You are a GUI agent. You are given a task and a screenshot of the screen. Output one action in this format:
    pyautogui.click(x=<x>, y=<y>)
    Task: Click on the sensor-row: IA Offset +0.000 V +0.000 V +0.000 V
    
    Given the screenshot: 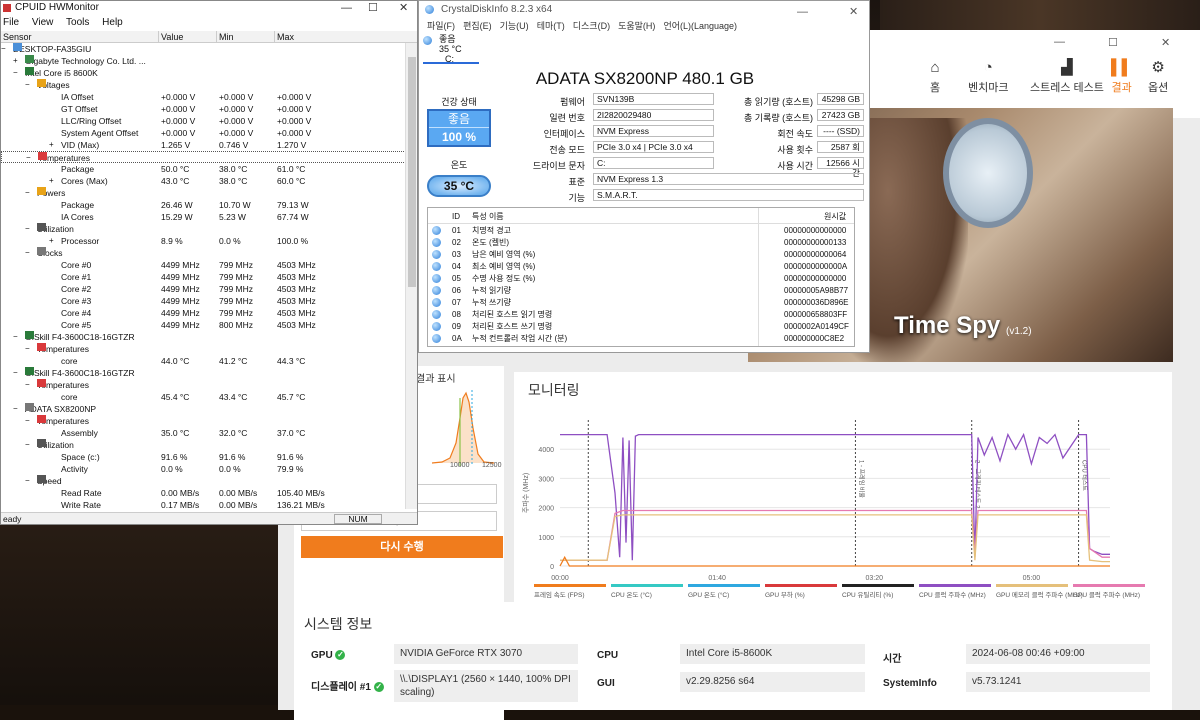 What is the action you would take?
    pyautogui.click(x=203, y=97)
    